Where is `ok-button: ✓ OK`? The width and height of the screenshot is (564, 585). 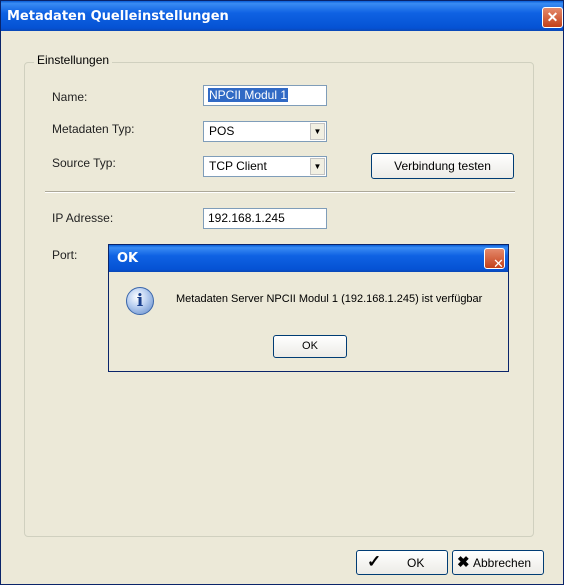 ok-button: ✓ OK is located at coordinates (402, 562).